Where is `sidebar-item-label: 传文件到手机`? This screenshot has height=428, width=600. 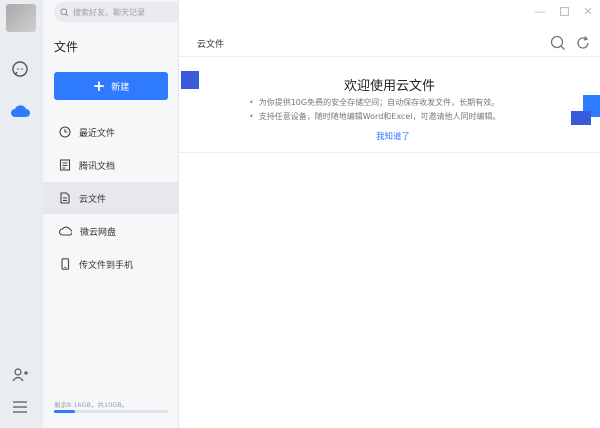 sidebar-item-label: 传文件到手机 is located at coordinates (106, 265).